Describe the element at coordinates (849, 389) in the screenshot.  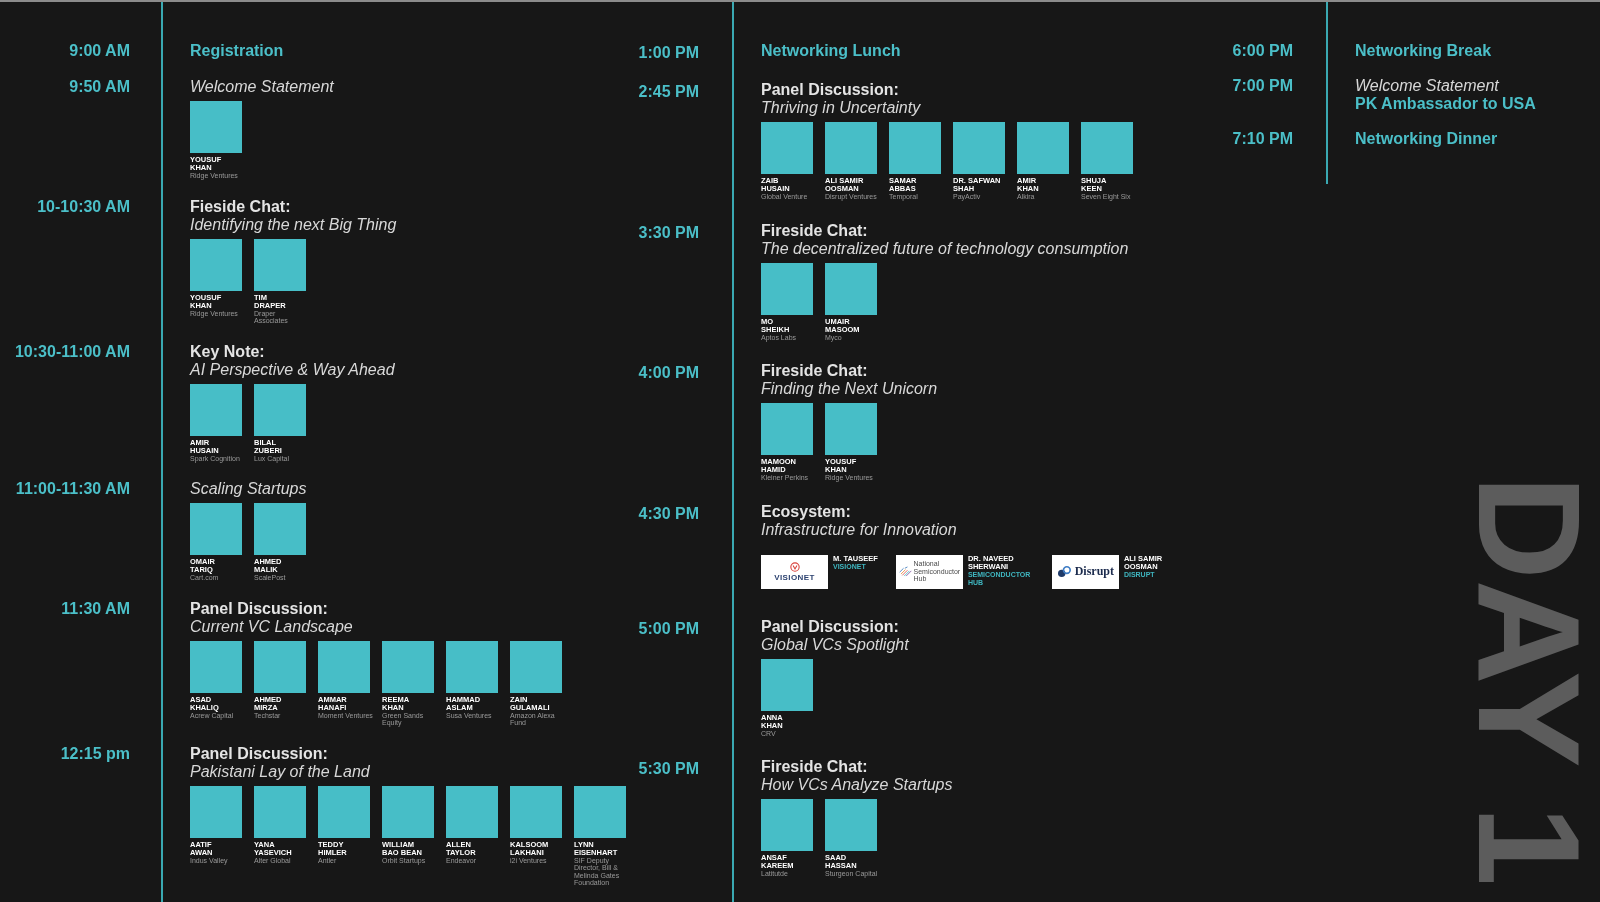
I see `session-title: Finding the Next Unicorn` at that location.